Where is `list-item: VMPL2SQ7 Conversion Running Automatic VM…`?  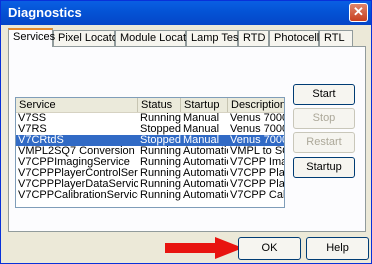 list-item: VMPL2SQ7 Conversion Running Automatic VM… is located at coordinates (150, 151).